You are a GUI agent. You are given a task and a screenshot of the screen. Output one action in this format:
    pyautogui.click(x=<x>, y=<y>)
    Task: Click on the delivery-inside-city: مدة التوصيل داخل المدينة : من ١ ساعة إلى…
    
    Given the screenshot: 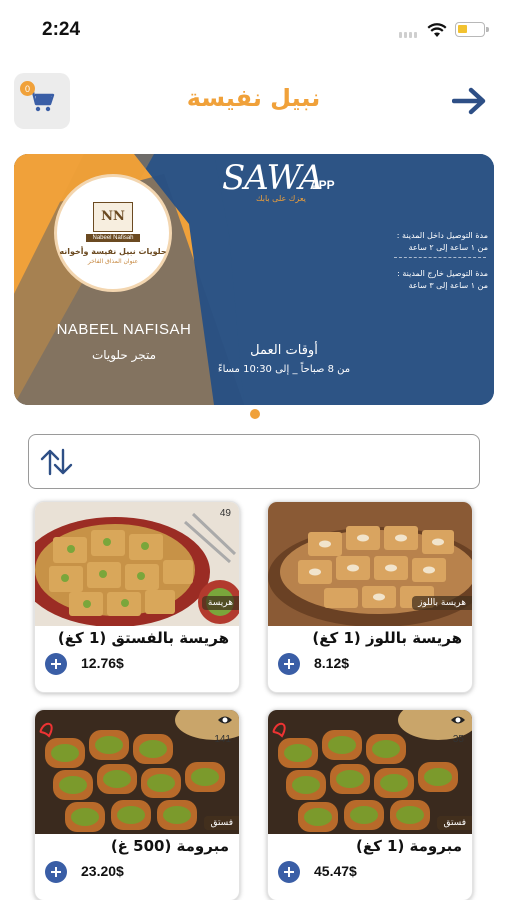 What is the action you would take?
    pyautogui.click(x=442, y=241)
    